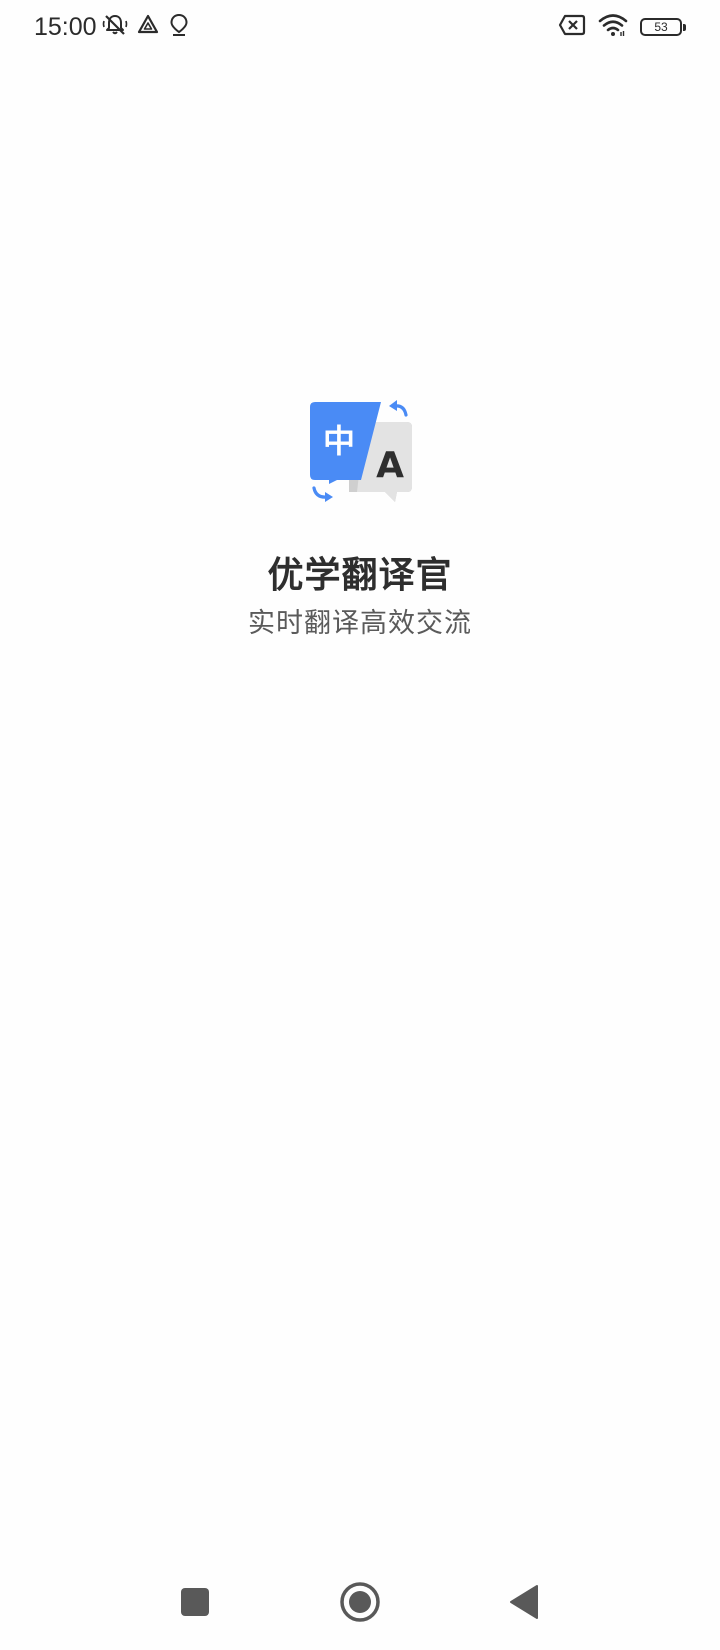 This screenshot has width=720, height=1650. What do you see at coordinates (360, 521) in the screenshot?
I see `splash-content: 中 A 优学翻译官 实时翻译高效交流` at bounding box center [360, 521].